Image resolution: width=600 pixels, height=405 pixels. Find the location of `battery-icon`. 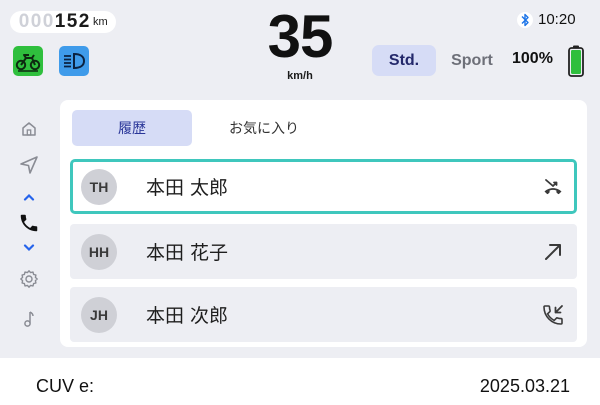

battery-icon is located at coordinates (576, 63).